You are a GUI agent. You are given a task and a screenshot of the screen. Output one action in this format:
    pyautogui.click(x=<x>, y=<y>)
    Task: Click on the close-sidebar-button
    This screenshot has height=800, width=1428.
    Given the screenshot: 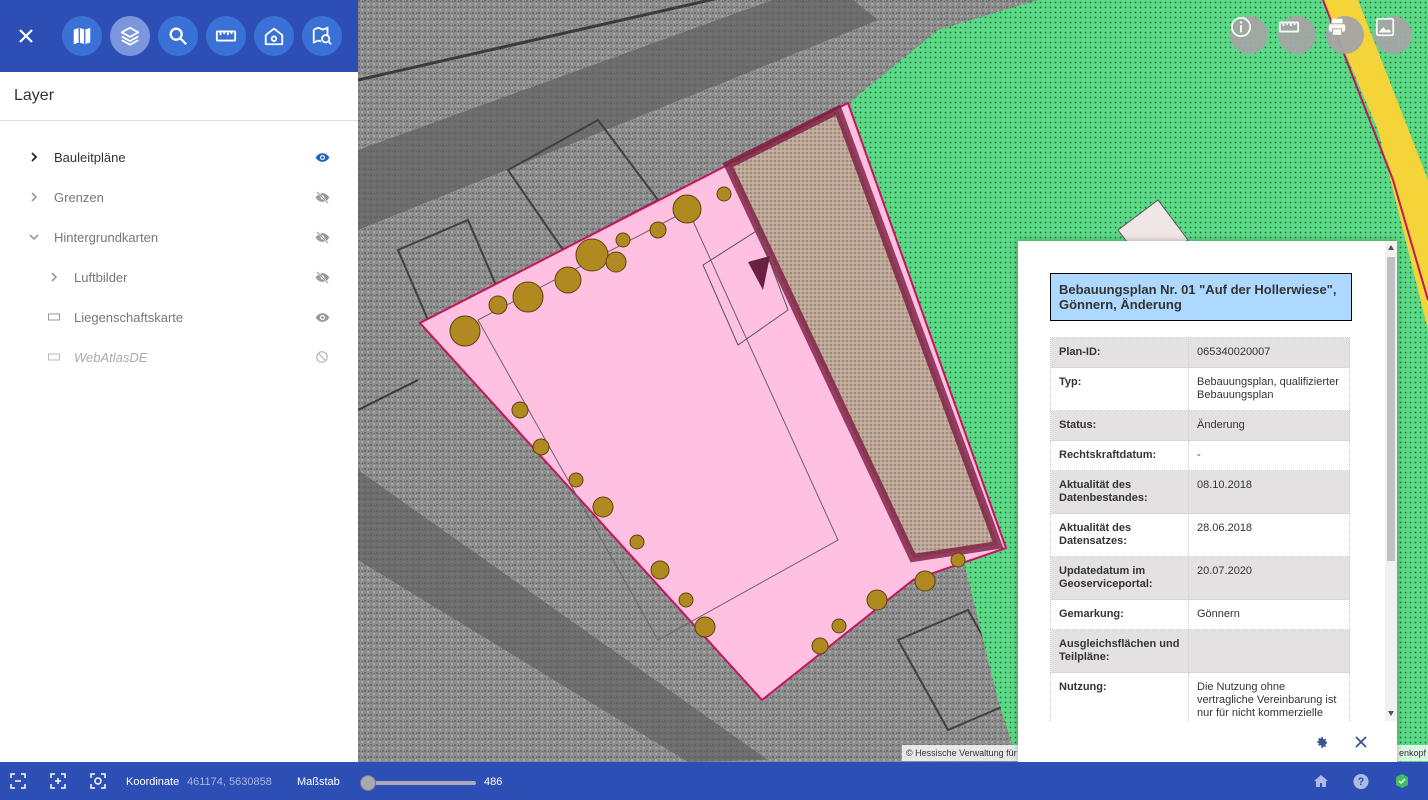 What is the action you would take?
    pyautogui.click(x=26, y=36)
    